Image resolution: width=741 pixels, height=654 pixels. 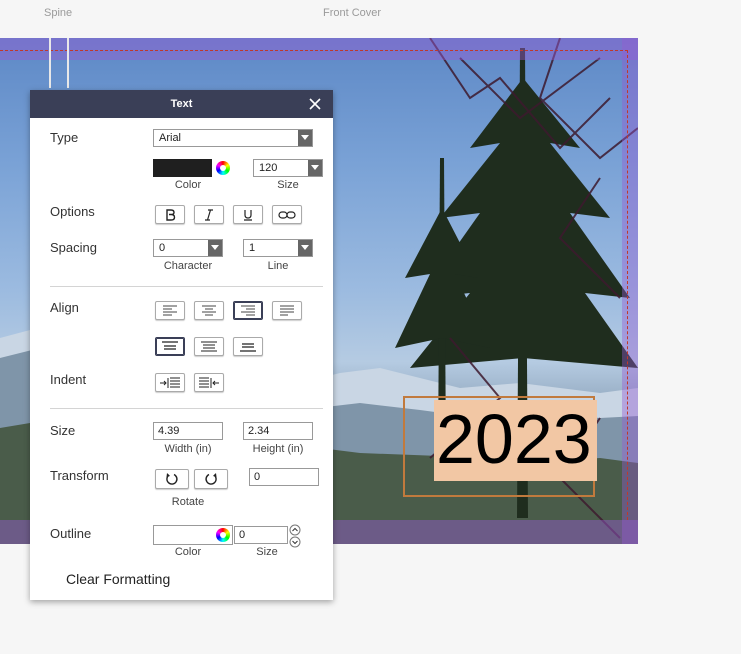 I want to click on character-spacing-value: 0, so click(x=162, y=248).